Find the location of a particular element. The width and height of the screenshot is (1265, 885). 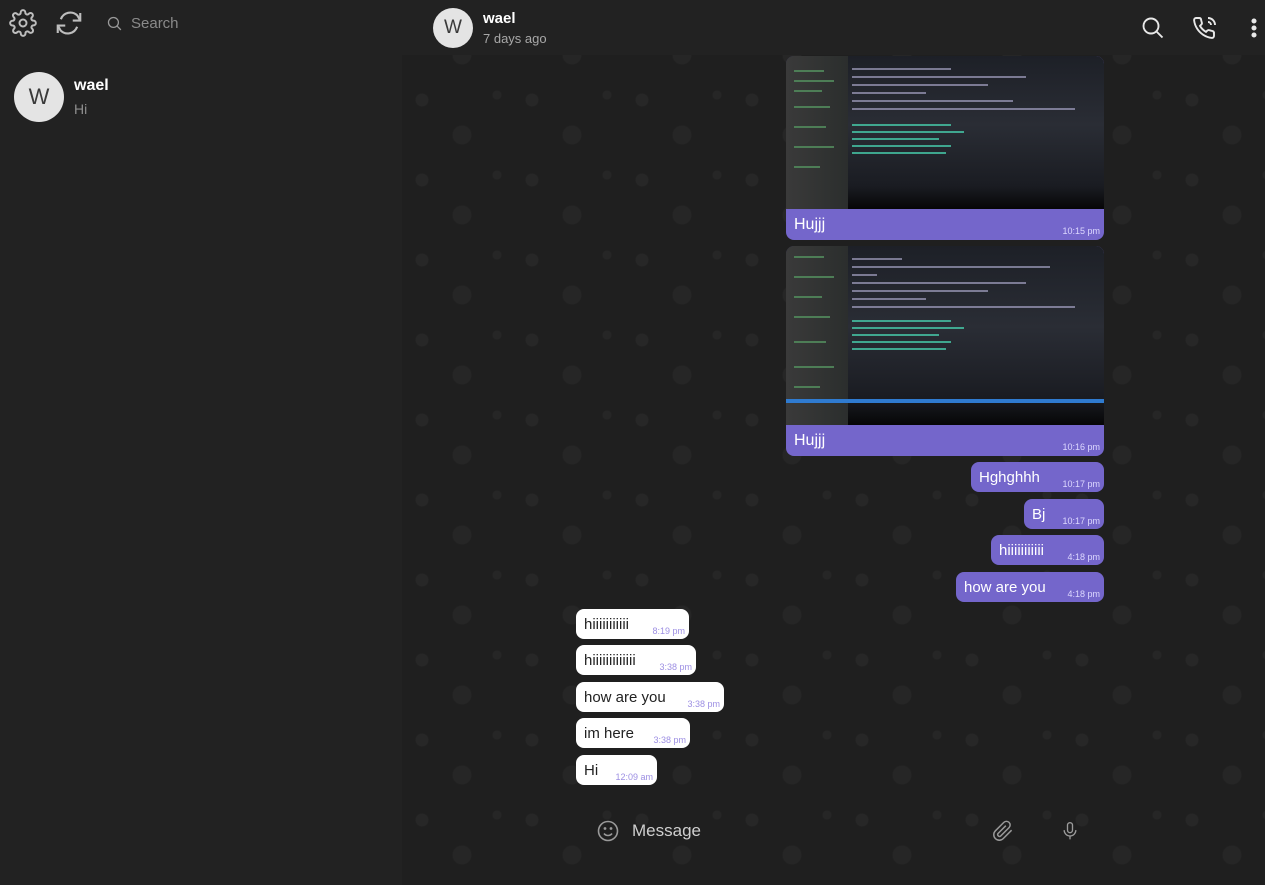

outgoing-message: Hghghhh 10:17 pm is located at coordinates (1037, 477).